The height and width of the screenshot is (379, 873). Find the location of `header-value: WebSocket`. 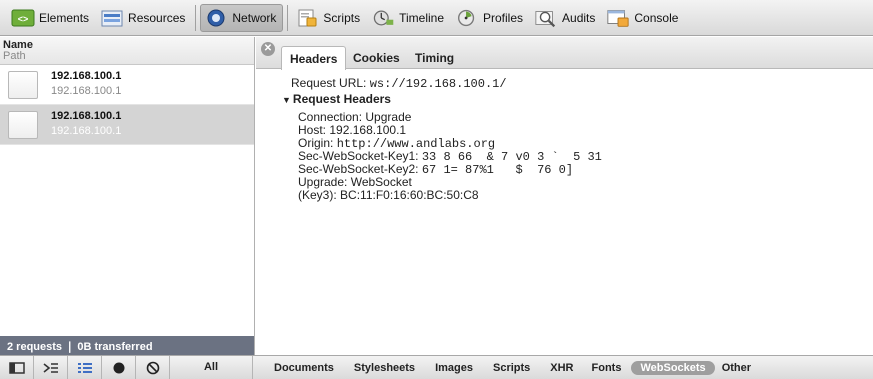

header-value: WebSocket is located at coordinates (381, 182).